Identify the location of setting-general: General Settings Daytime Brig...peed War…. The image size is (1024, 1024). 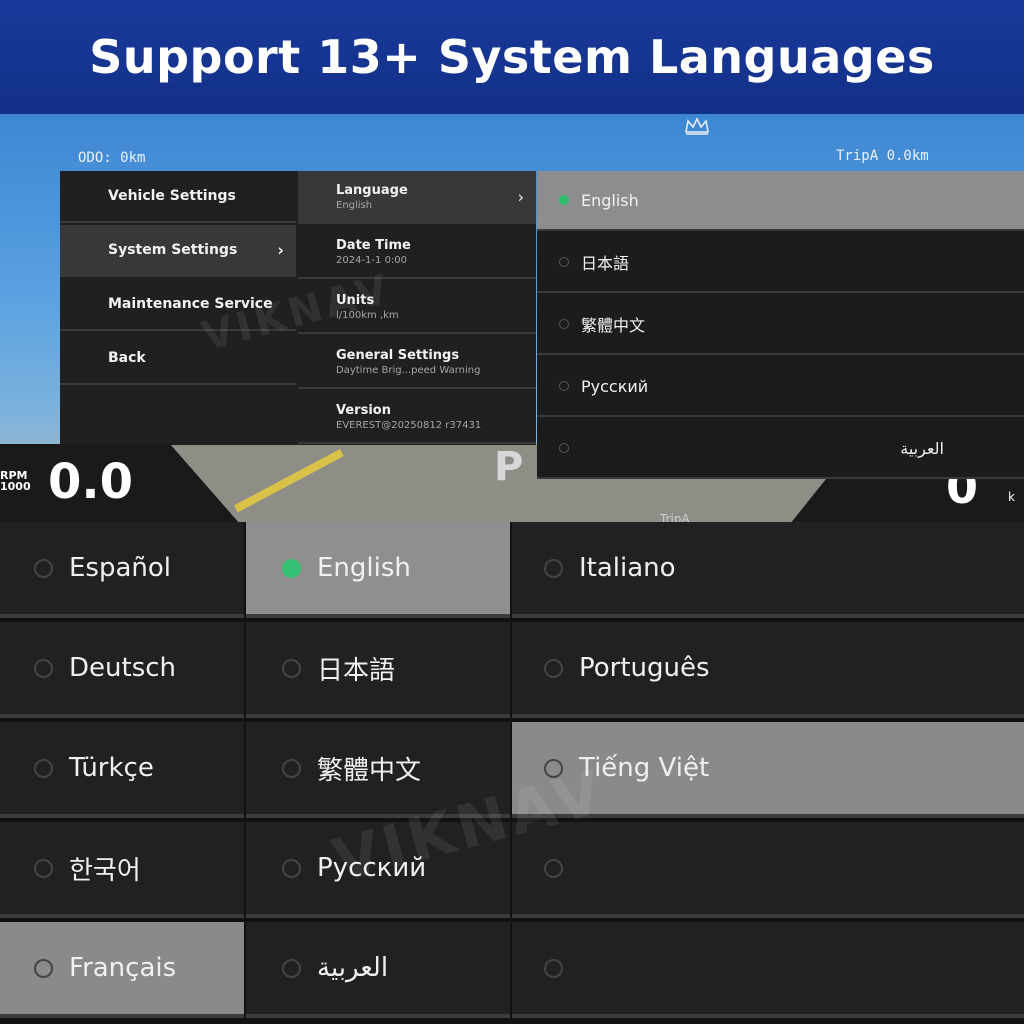
(417, 362).